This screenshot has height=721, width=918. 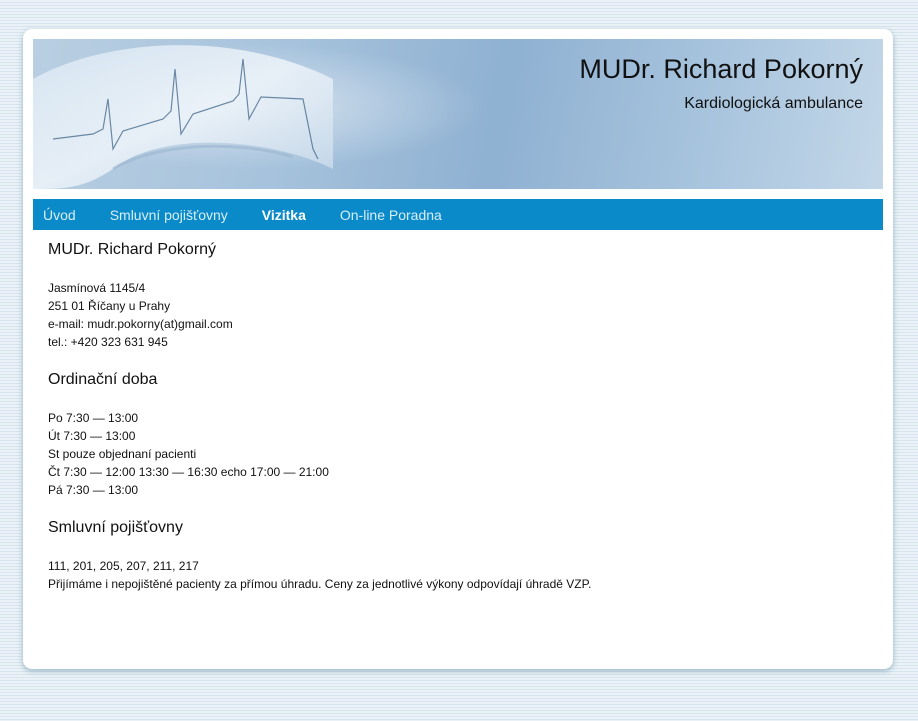 What do you see at coordinates (773, 103) in the screenshot?
I see `site-subtitle: Kardiologická ambulance` at bounding box center [773, 103].